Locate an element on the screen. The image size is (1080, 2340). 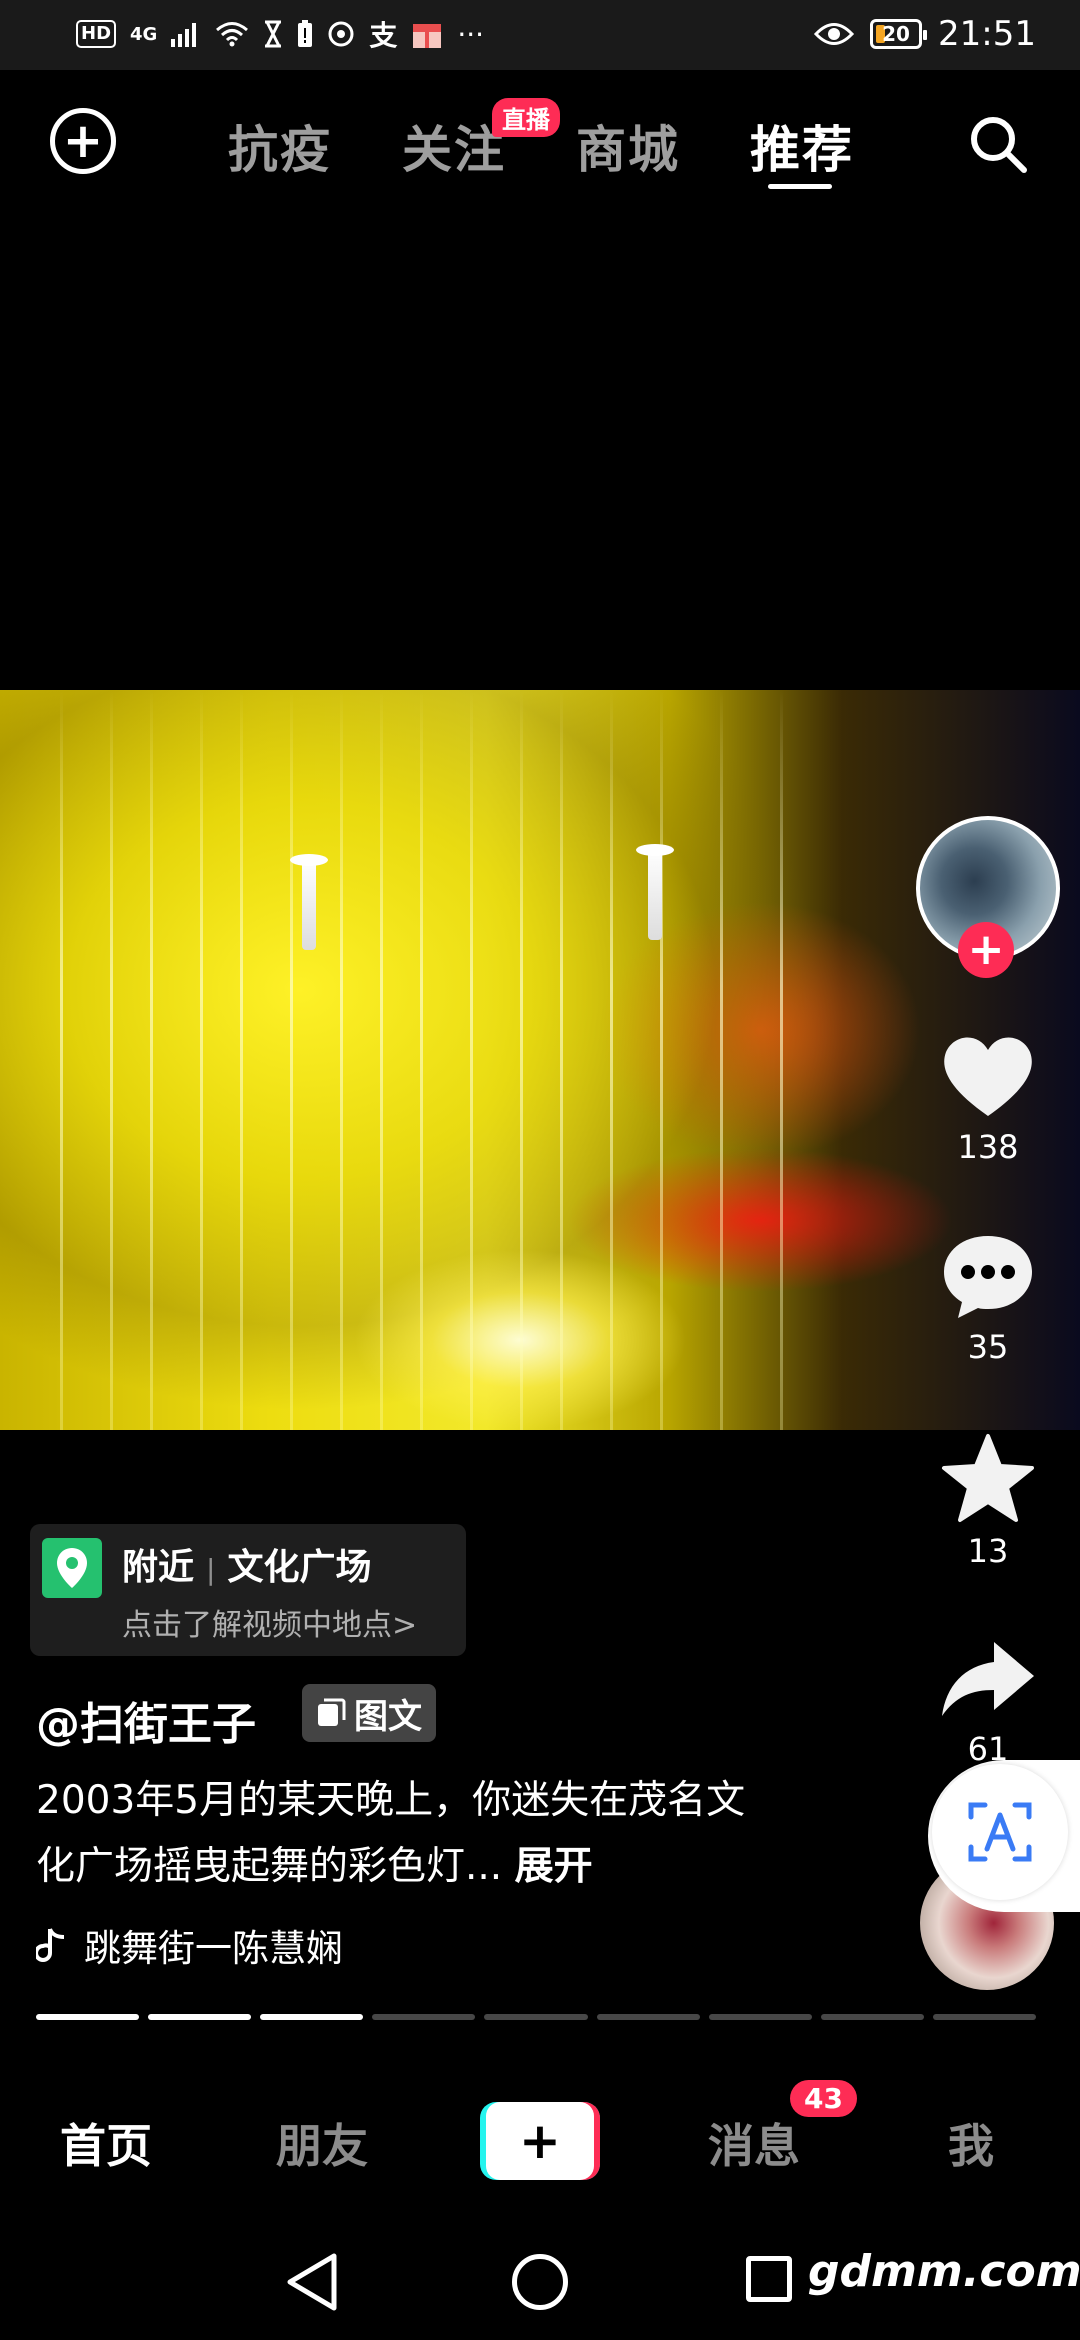
music-info: 跳舞街一陈慧娴 is located at coordinates (189, 1945).